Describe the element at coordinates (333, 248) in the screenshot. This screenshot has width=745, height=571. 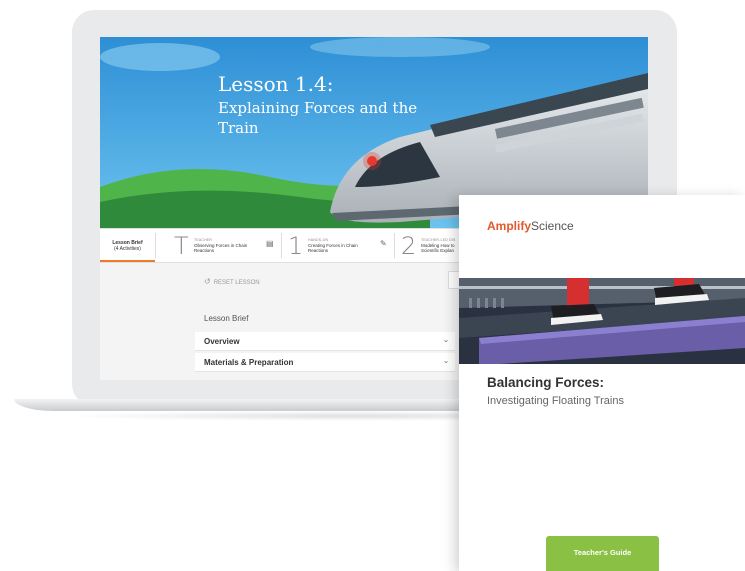
I see `activity-title: Creating Forces in Chain Reactions` at that location.